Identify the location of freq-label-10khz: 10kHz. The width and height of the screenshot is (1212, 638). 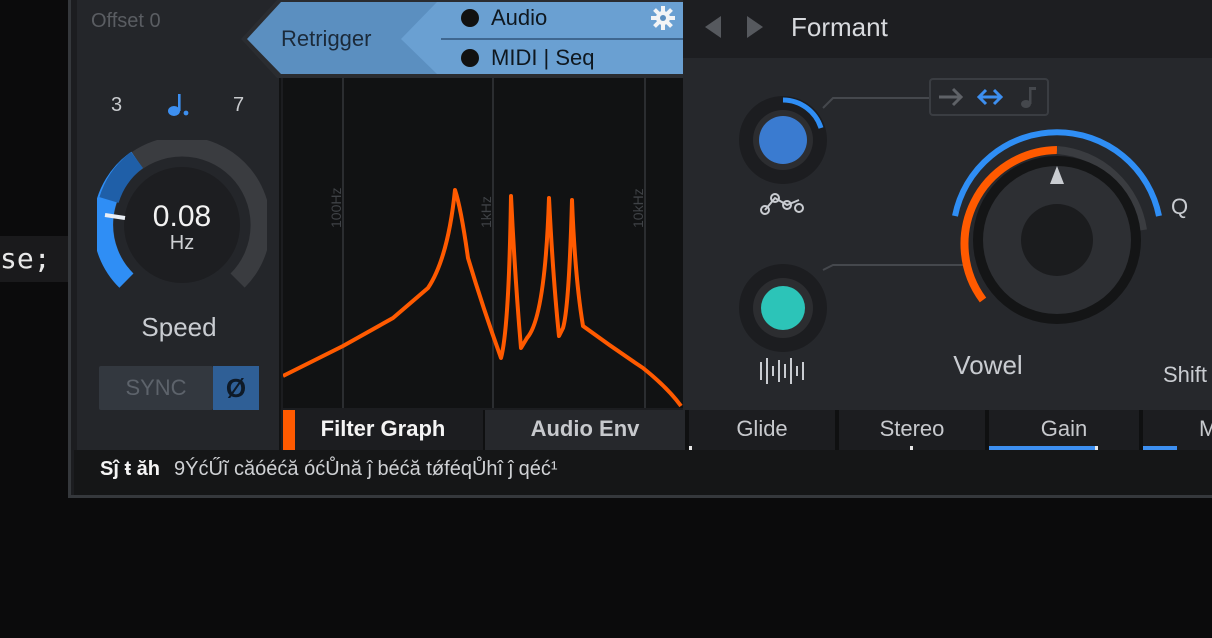
(638, 208).